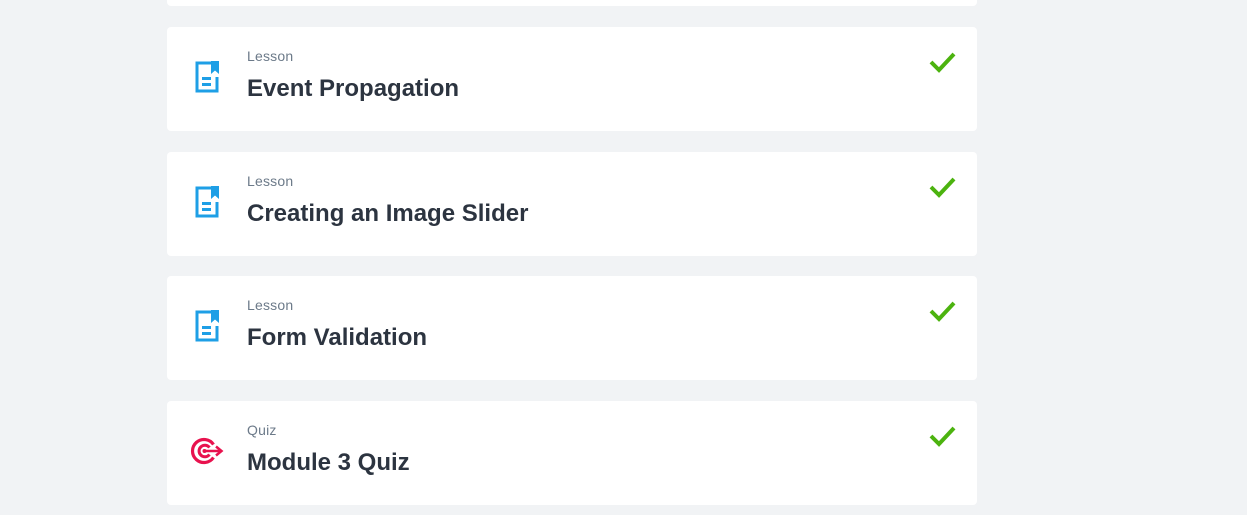 The height and width of the screenshot is (515, 1247). What do you see at coordinates (572, 453) in the screenshot?
I see `list-item-module-3-quiz: Quiz Module 3 Quiz` at bounding box center [572, 453].